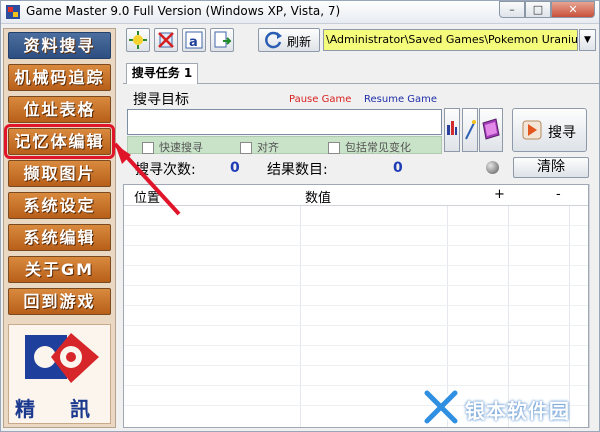 Image resolution: width=600 pixels, height=432 pixels. I want to click on nav-memory-editor: 记忆体编辑, so click(59, 141).